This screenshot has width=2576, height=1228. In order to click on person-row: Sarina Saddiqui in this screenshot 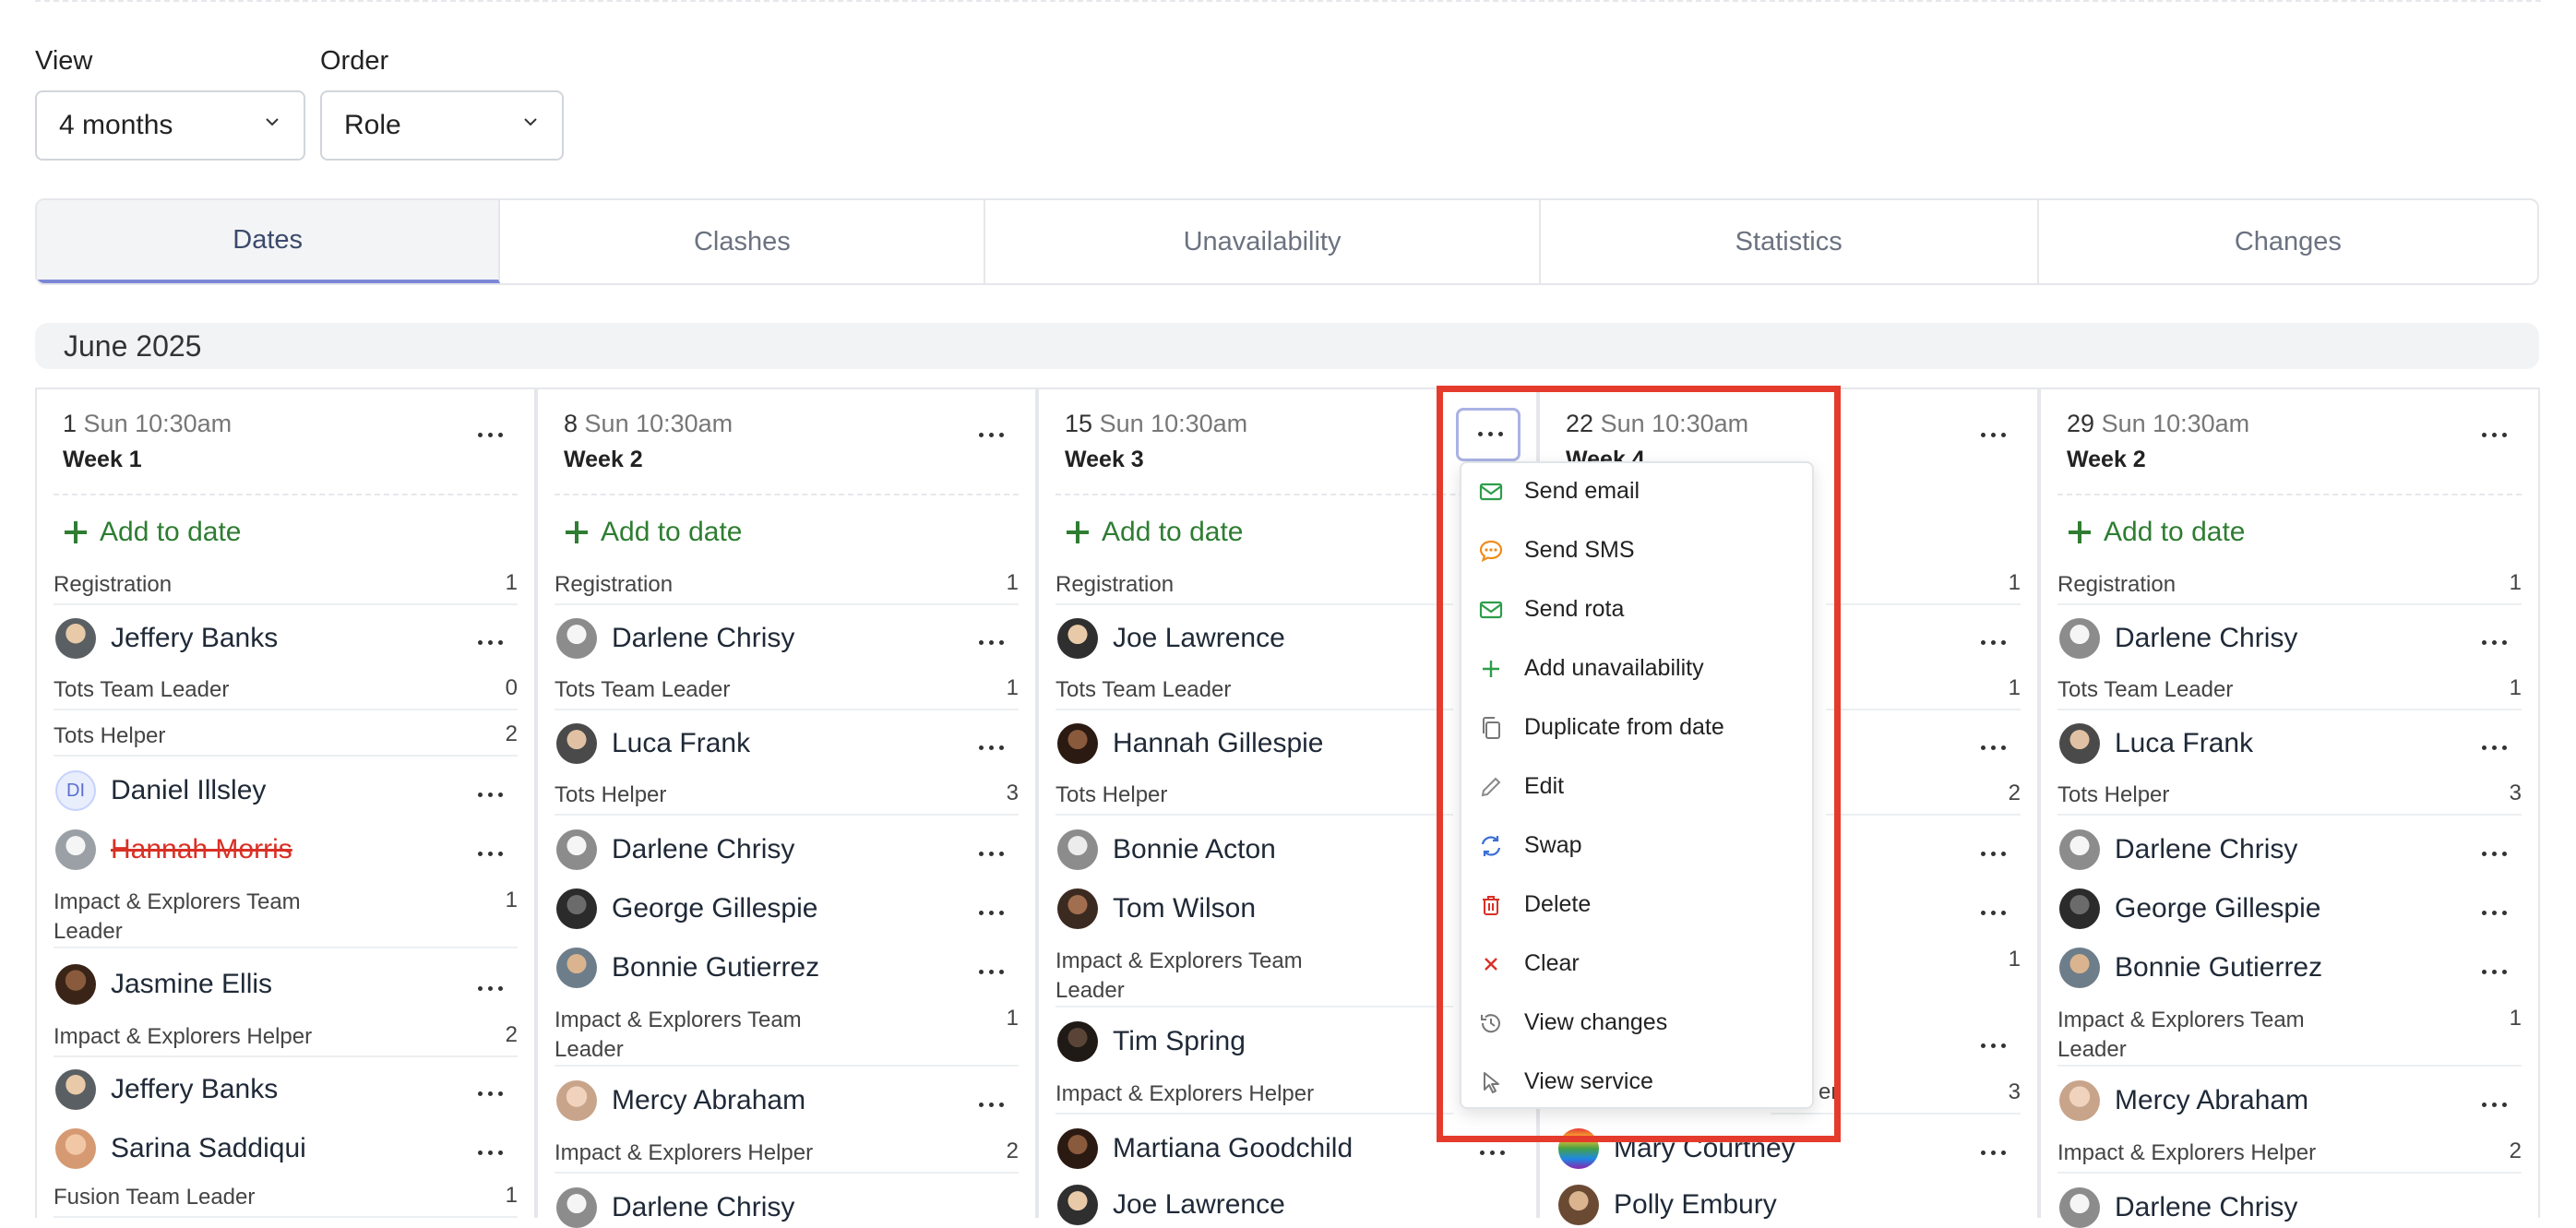, I will do `click(180, 1148)`.